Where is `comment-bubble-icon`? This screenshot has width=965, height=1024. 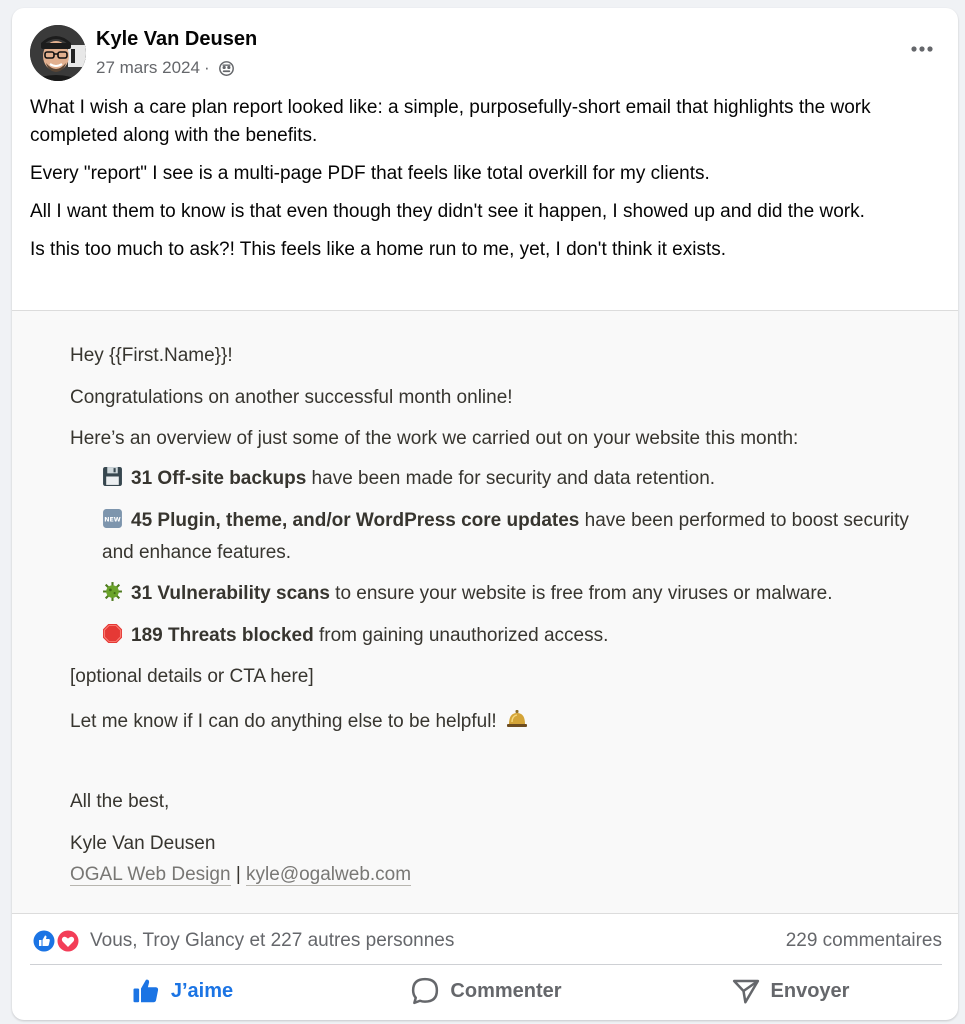 comment-bubble-icon is located at coordinates (425, 991).